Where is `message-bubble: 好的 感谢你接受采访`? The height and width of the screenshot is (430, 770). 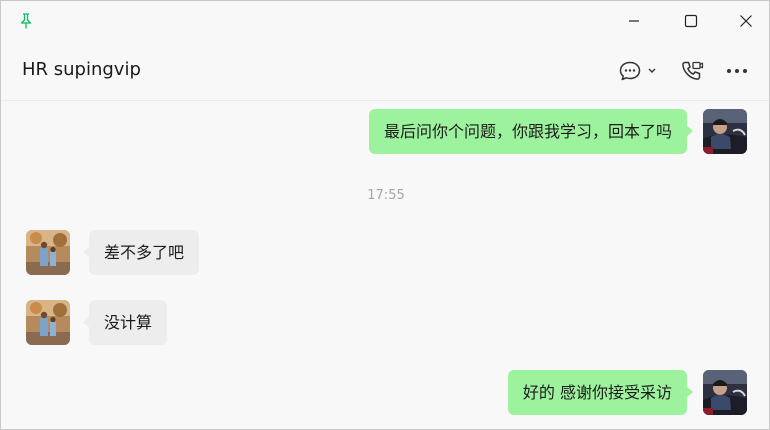 message-bubble: 好的 感谢你接受采访 is located at coordinates (600, 392).